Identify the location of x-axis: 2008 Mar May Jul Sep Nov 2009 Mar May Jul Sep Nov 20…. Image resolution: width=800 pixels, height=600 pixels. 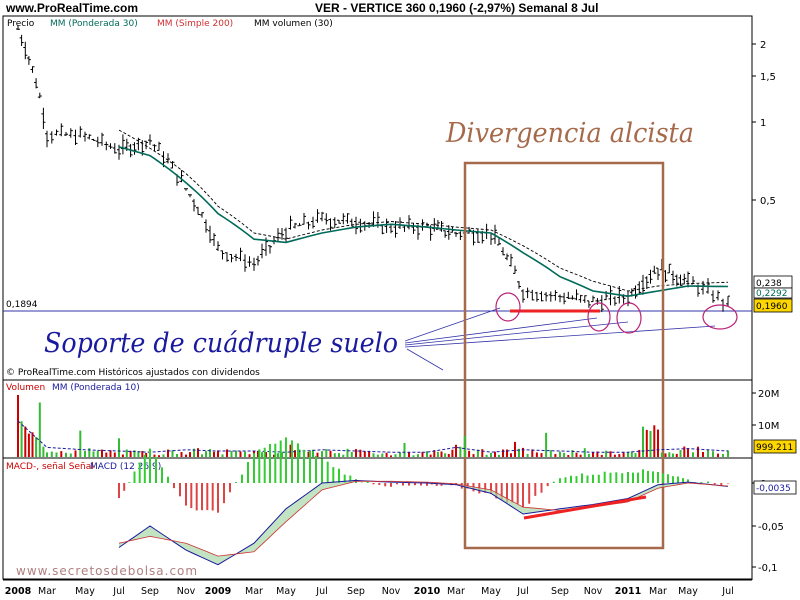
(369, 591).